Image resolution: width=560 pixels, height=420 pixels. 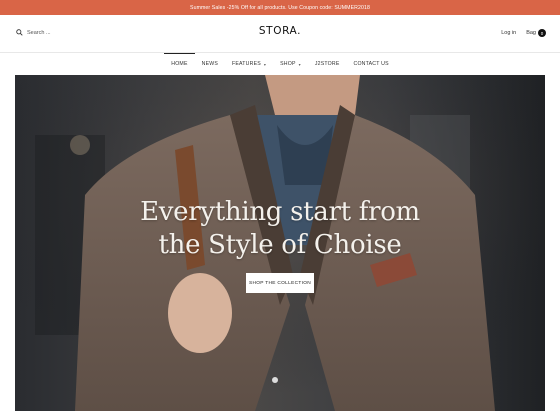 I want to click on nav-item-home: HOME, so click(x=180, y=64).